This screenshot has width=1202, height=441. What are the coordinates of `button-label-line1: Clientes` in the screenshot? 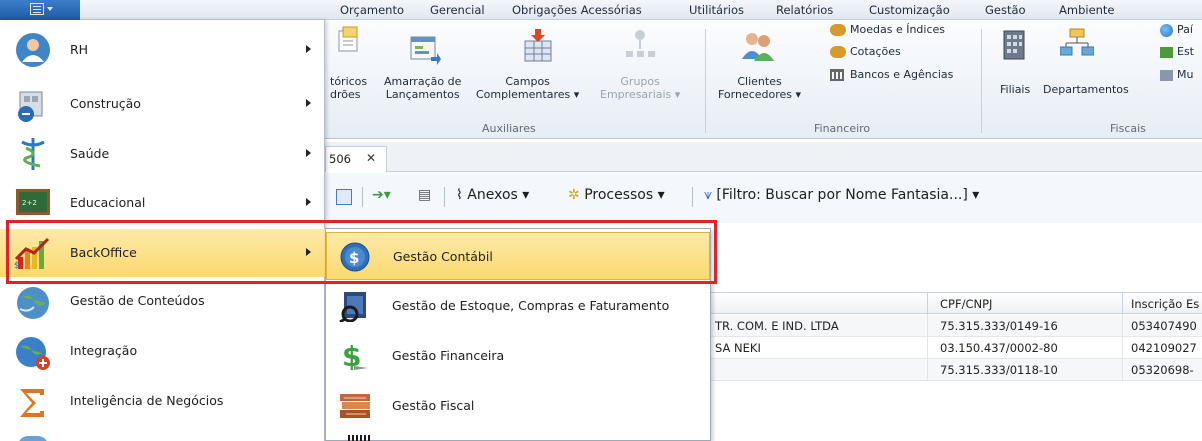 It's located at (759, 81).